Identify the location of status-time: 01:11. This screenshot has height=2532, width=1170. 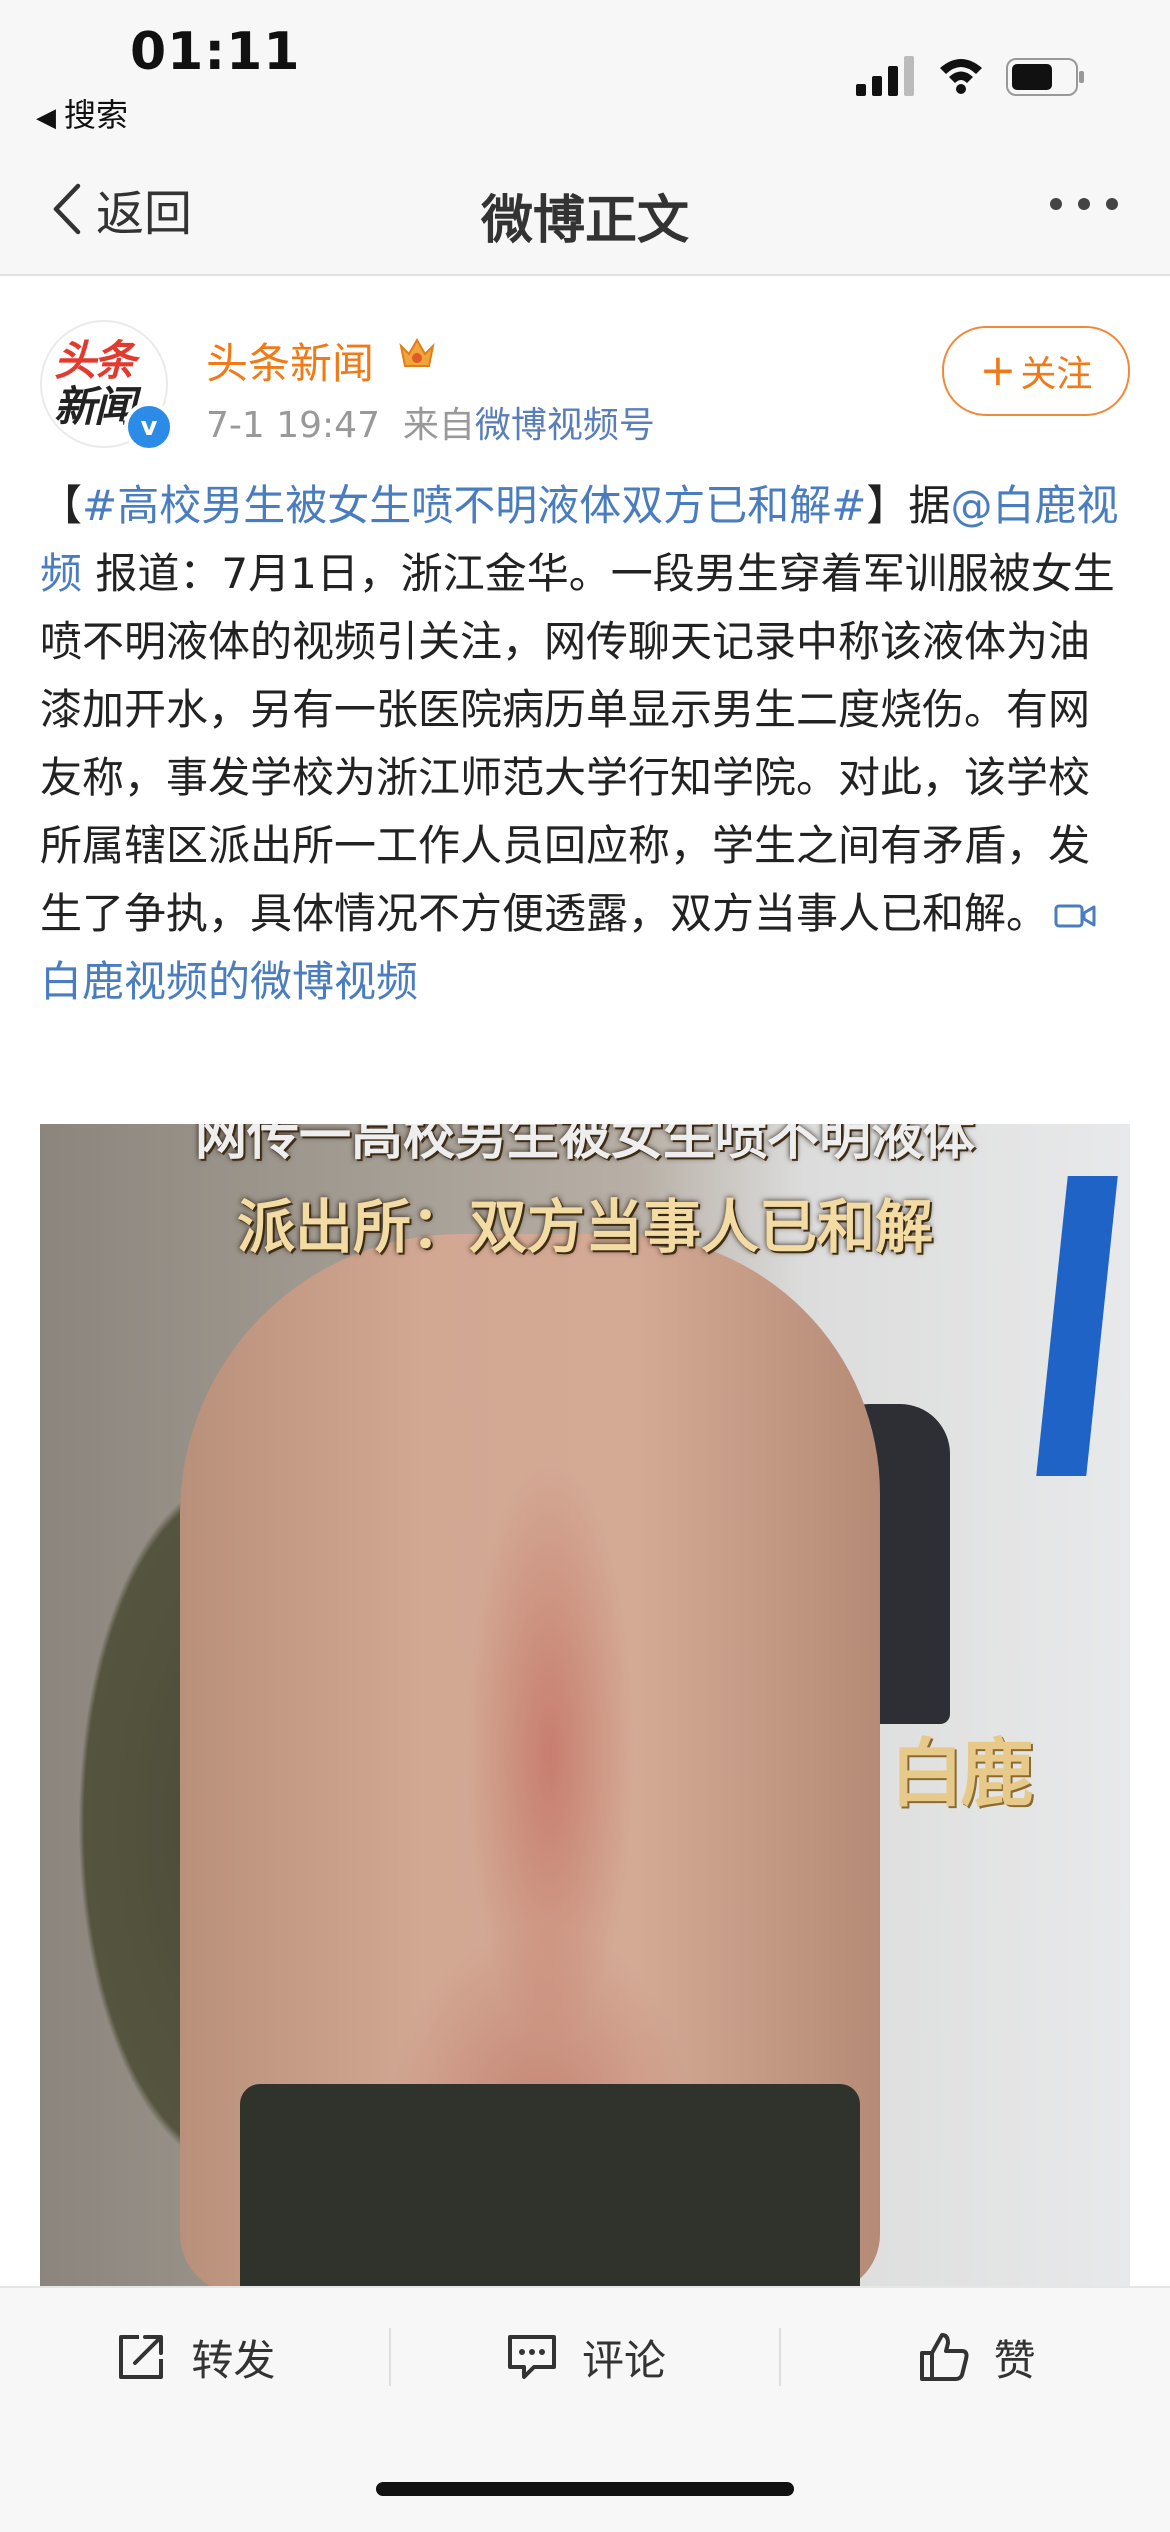
(215, 52).